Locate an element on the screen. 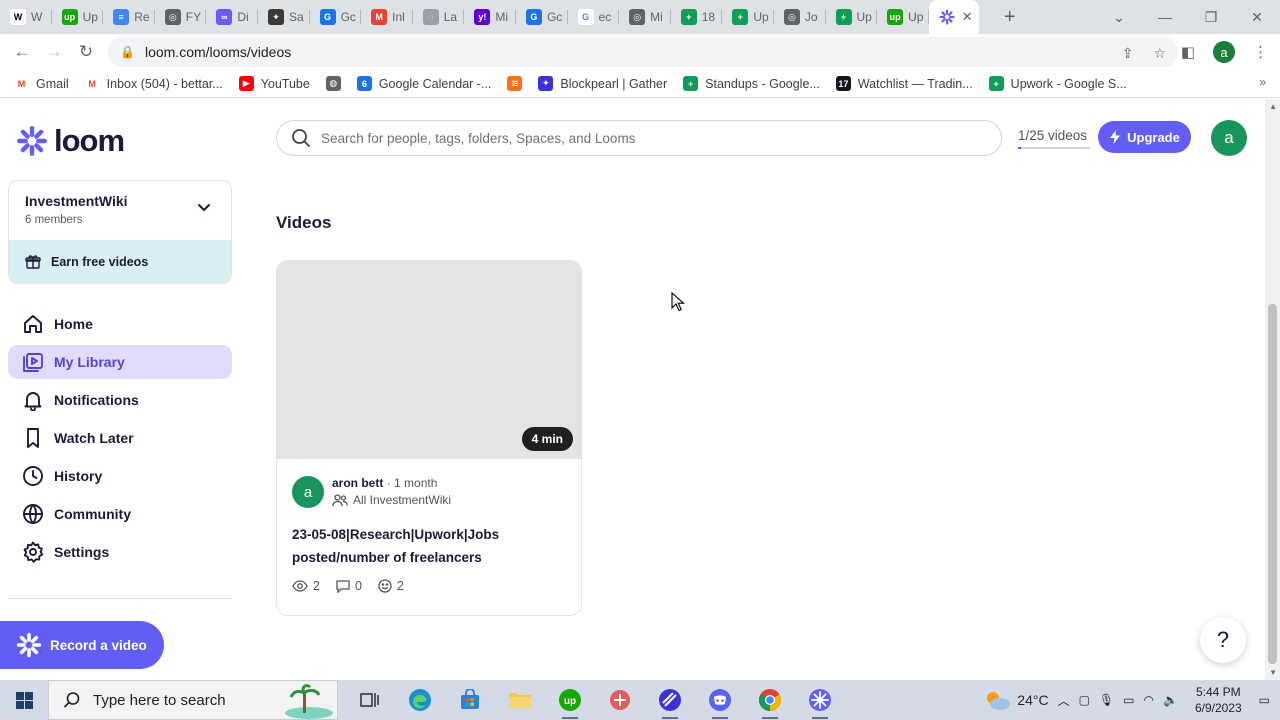 The width and height of the screenshot is (1280, 720). bookmark-star-icon: ☆ is located at coordinates (1159, 53).